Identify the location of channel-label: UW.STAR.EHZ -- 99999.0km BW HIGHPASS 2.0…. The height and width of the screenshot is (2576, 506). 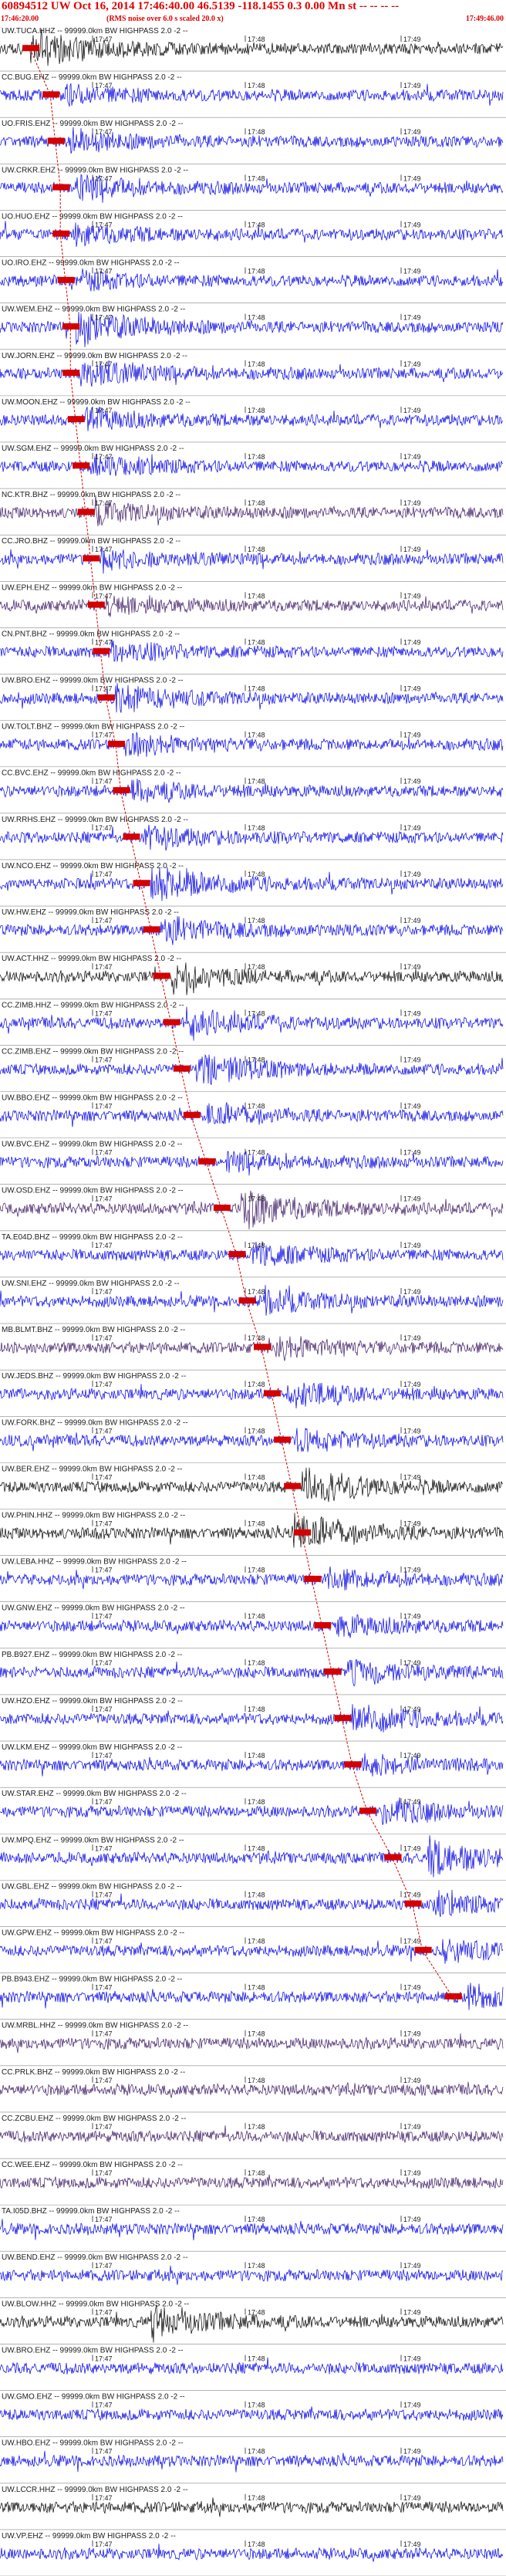
(95, 1794).